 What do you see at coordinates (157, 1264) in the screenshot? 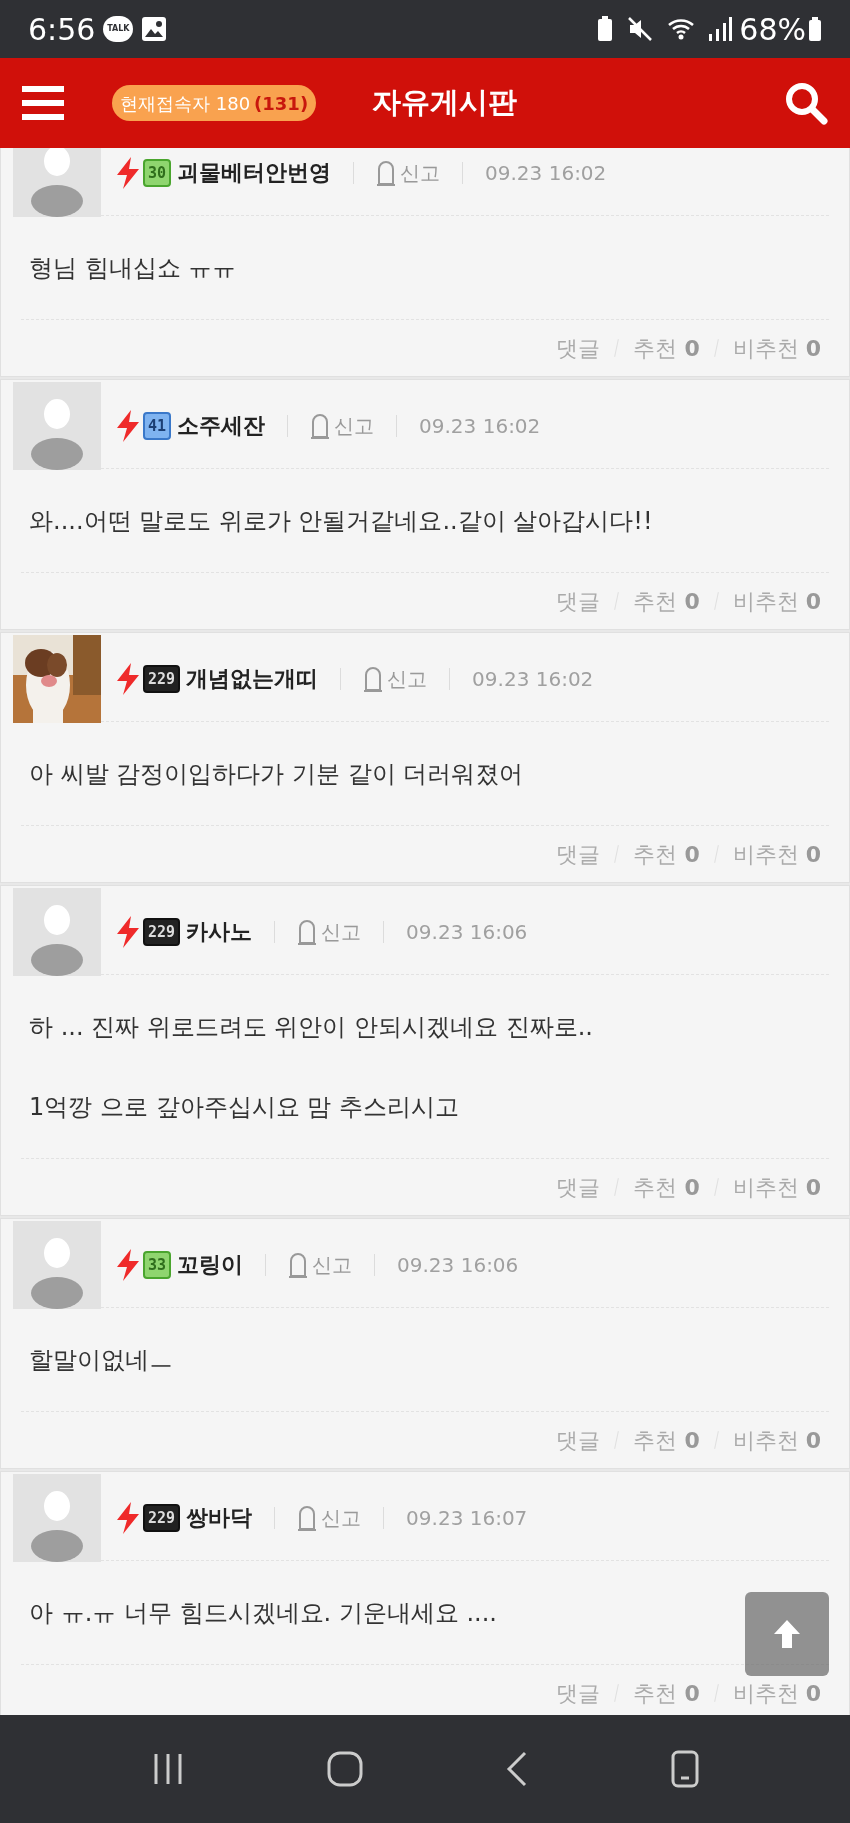
I see `level-badge: 33` at bounding box center [157, 1264].